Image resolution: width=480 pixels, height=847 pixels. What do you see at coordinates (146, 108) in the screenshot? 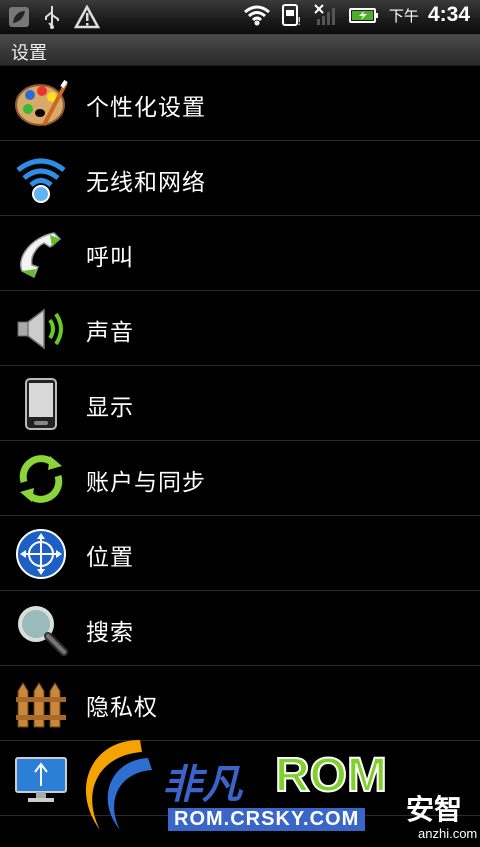
I see `settings-item-label: 个性化设置` at bounding box center [146, 108].